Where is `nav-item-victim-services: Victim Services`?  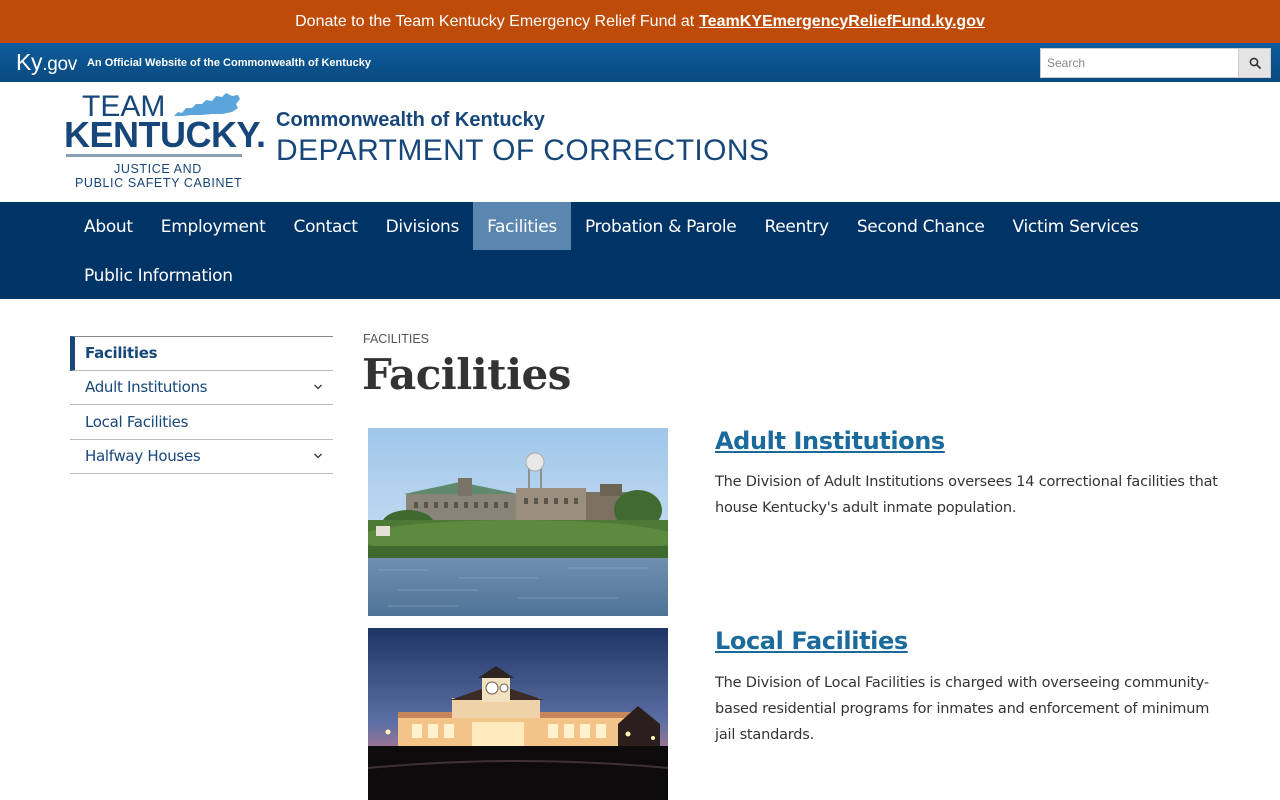
nav-item-victim-services: Victim Services is located at coordinates (1076, 226).